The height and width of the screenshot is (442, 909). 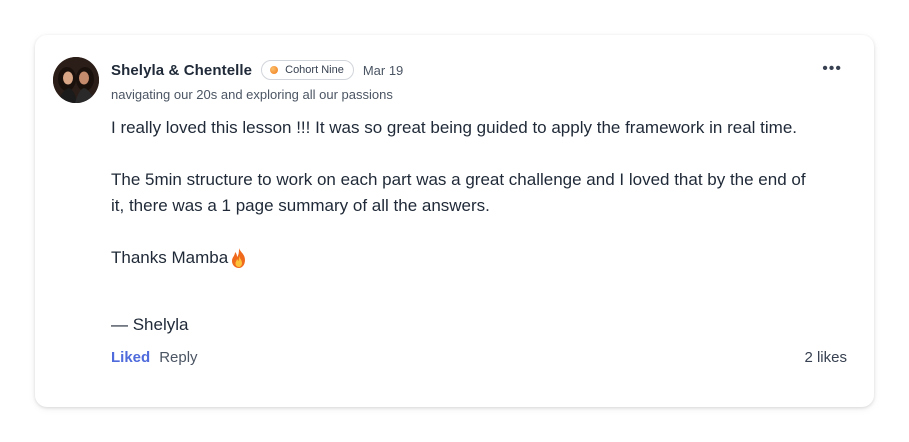 What do you see at coordinates (181, 70) in the screenshot?
I see `author-name: Shelyla & Chentelle` at bounding box center [181, 70].